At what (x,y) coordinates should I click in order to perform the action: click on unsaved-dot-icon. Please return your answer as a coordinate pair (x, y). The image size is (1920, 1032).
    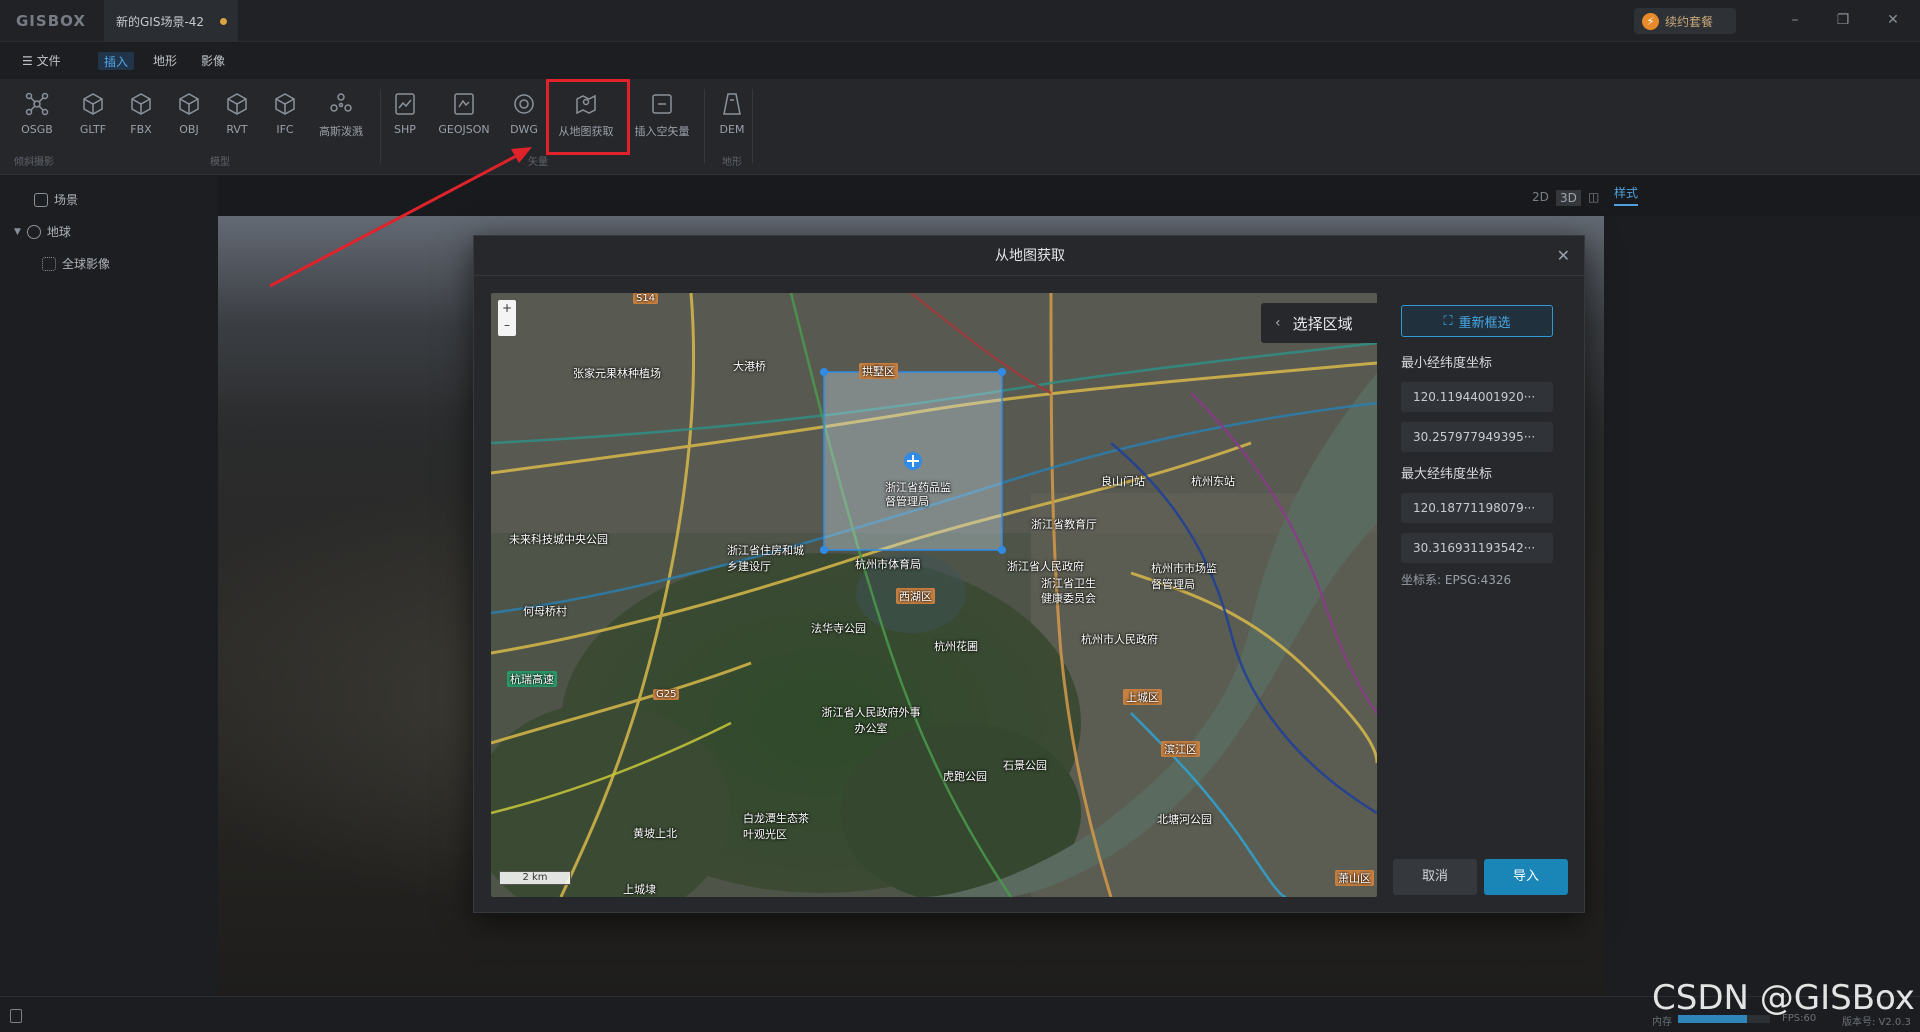
    Looking at the image, I should click on (224, 21).